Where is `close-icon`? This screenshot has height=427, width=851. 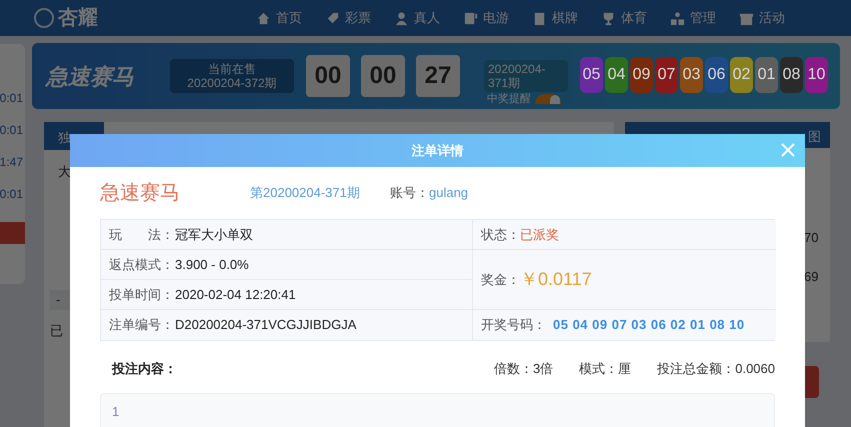
close-icon is located at coordinates (788, 150).